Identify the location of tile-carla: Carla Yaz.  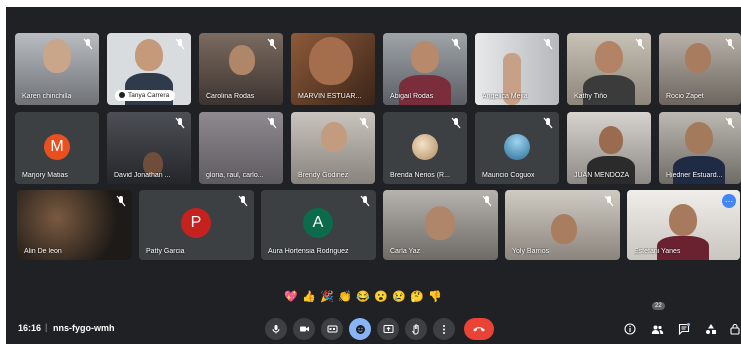
(440, 225).